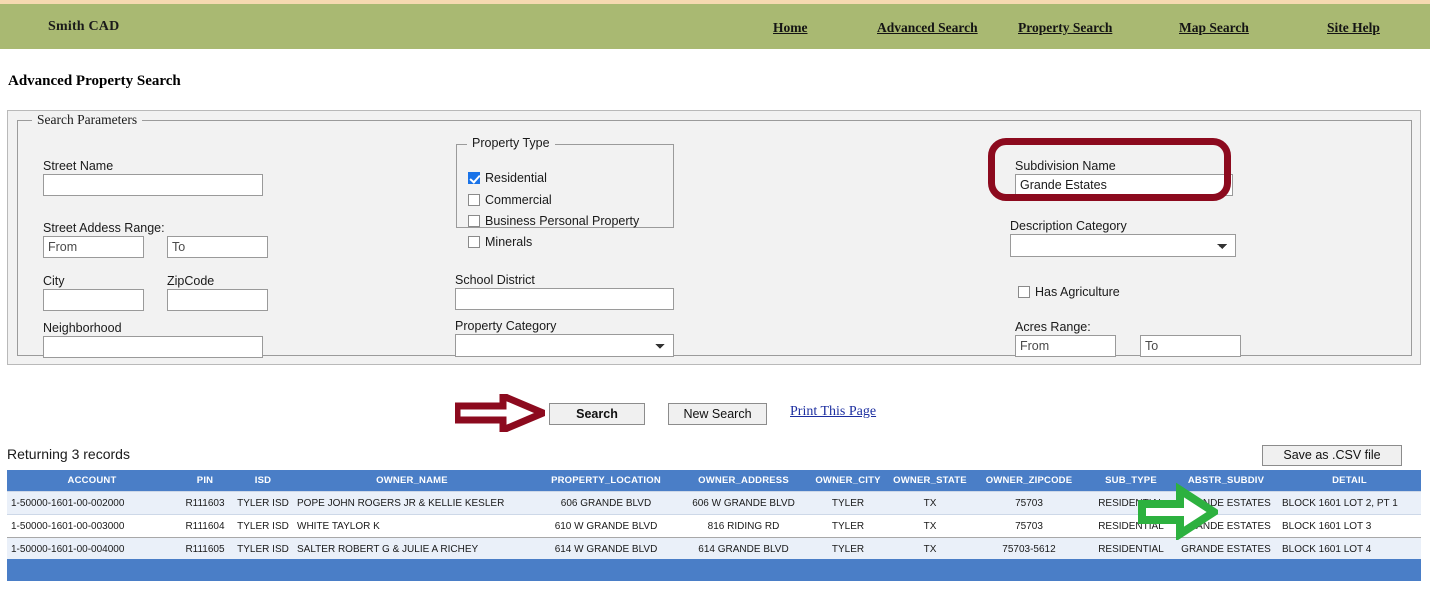 This screenshot has width=1430, height=590. What do you see at coordinates (94, 81) in the screenshot?
I see `page-title: Advanced Property Search` at bounding box center [94, 81].